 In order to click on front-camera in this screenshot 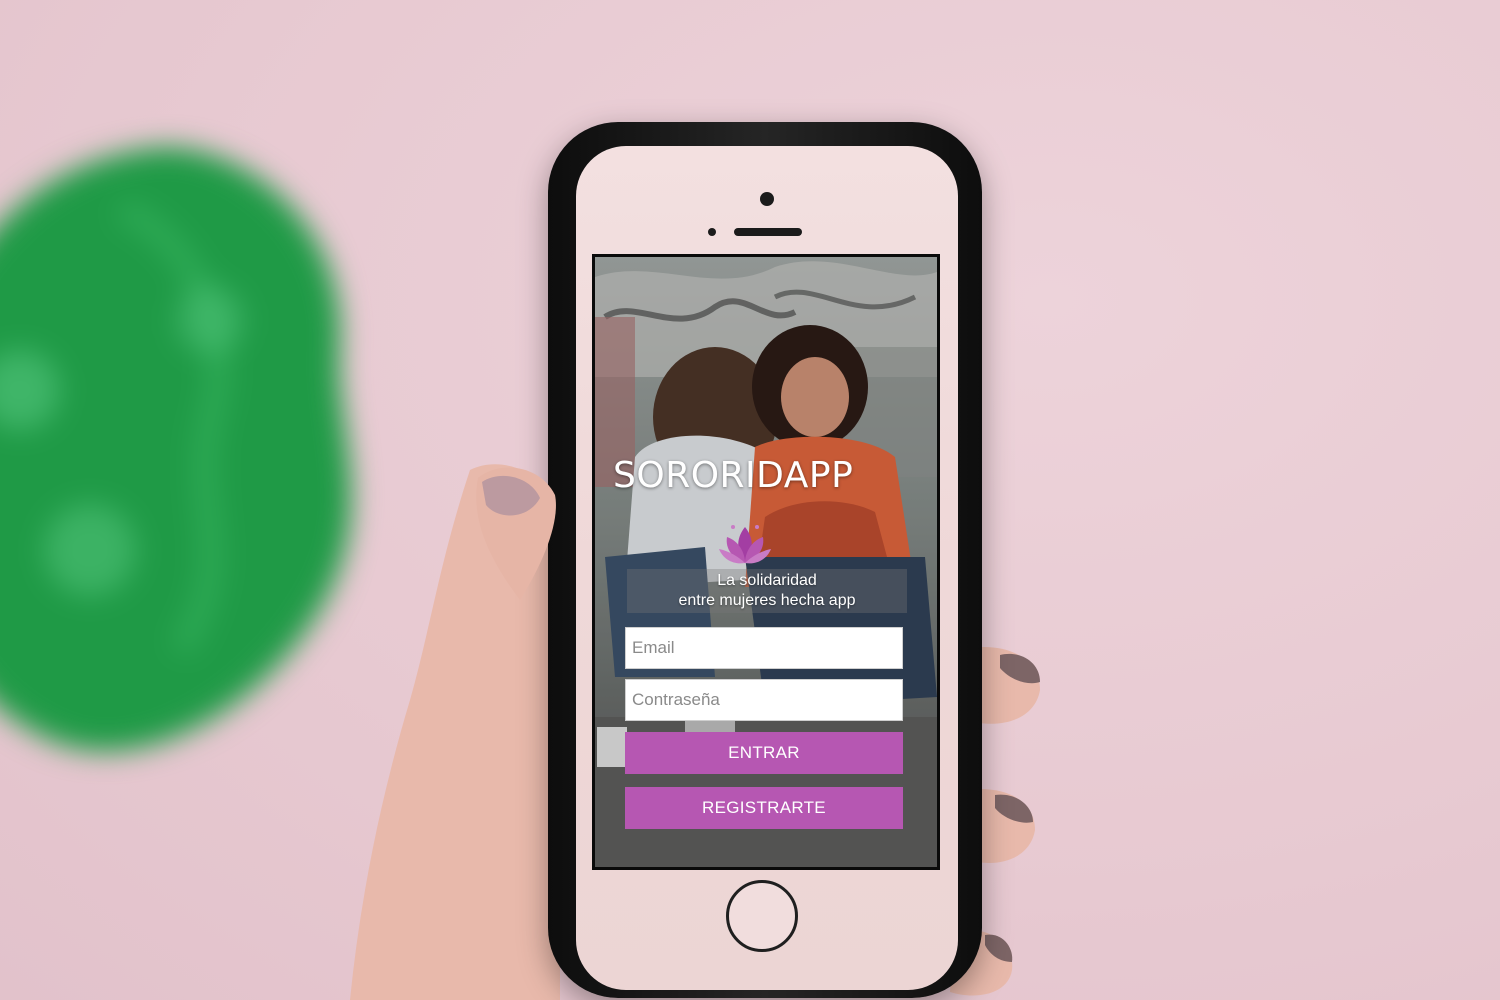, I will do `click(767, 199)`.